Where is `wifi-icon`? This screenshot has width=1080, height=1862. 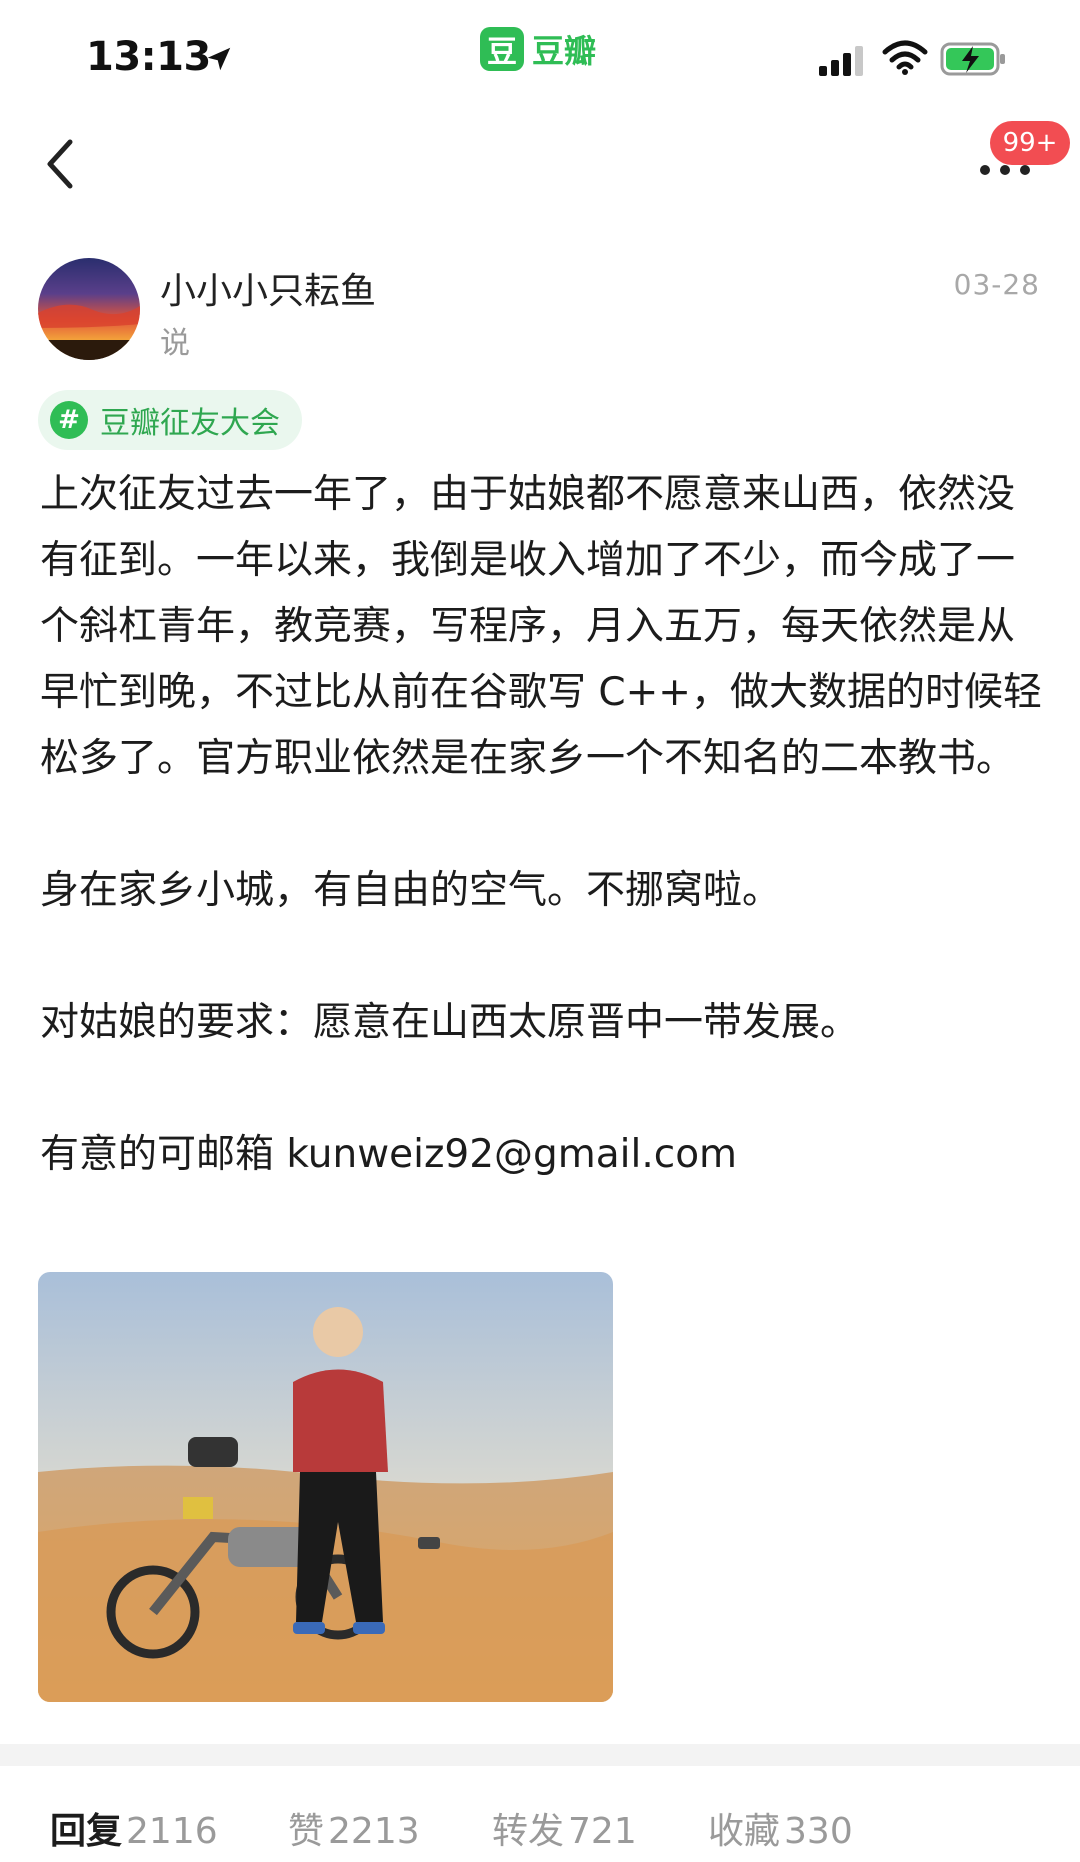 wifi-icon is located at coordinates (905, 57).